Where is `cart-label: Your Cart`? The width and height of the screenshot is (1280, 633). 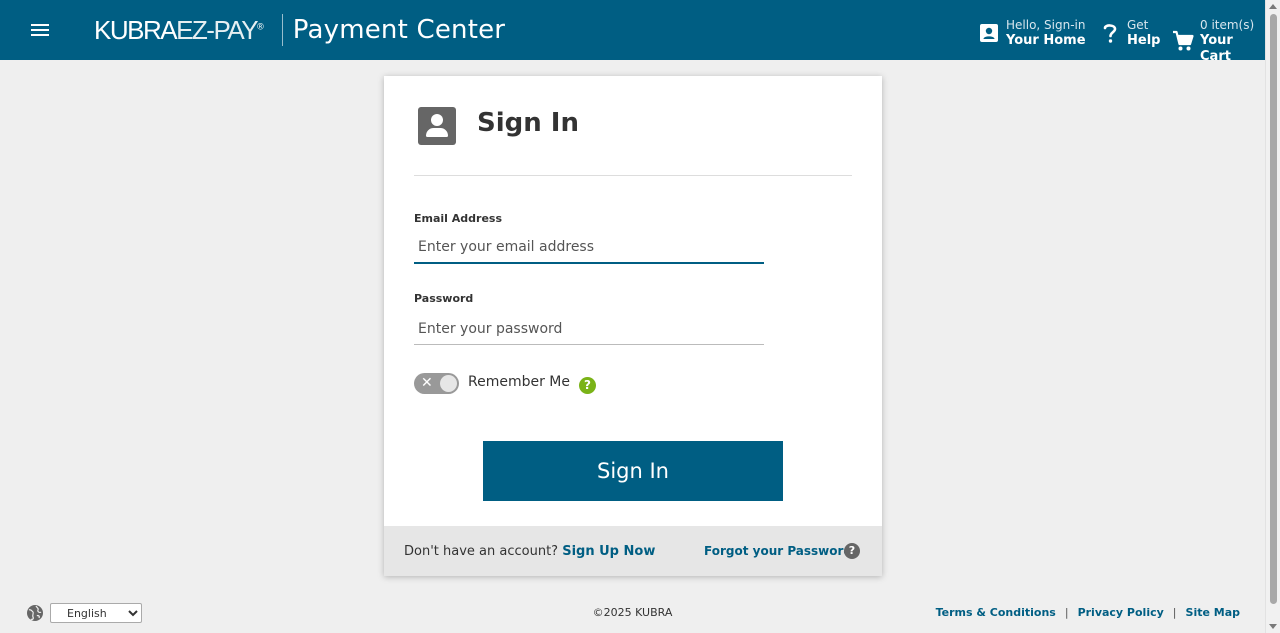 cart-label: Your Cart is located at coordinates (1216, 48).